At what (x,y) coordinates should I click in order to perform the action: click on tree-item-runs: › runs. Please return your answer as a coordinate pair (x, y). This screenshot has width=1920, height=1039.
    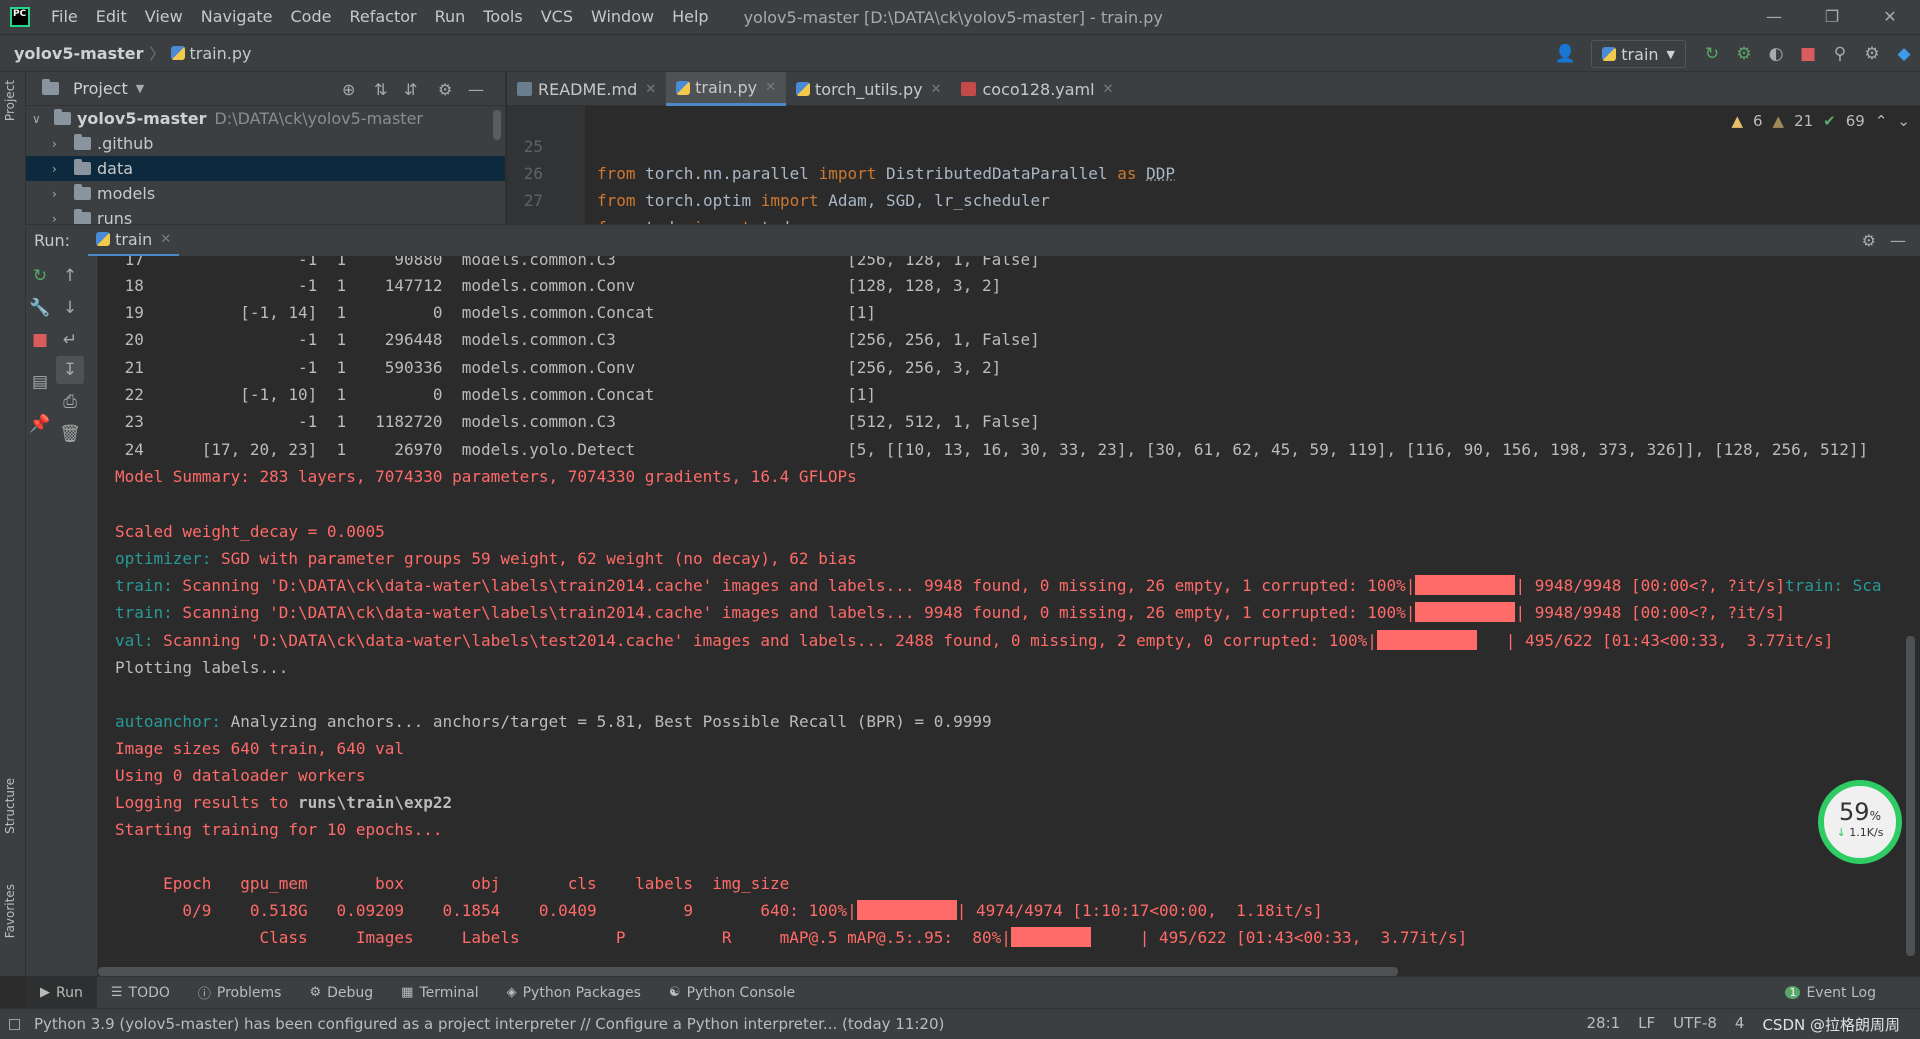
    Looking at the image, I should click on (265, 215).